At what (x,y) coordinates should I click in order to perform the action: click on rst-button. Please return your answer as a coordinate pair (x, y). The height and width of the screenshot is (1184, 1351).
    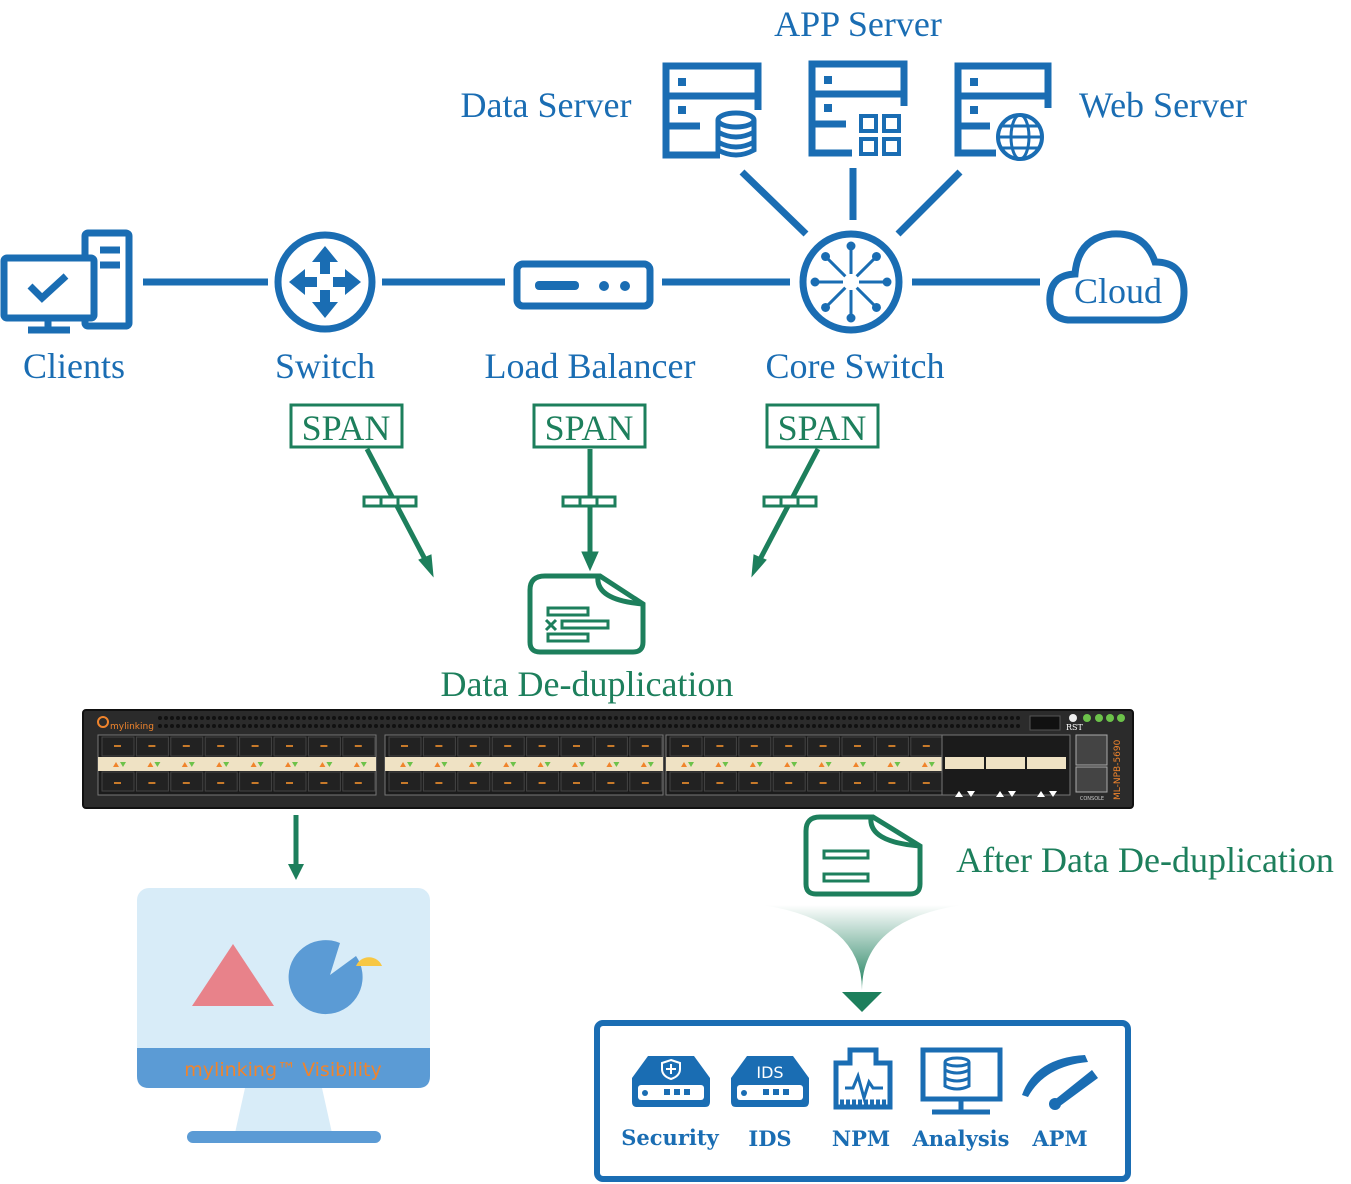
    Looking at the image, I should click on (1073, 718).